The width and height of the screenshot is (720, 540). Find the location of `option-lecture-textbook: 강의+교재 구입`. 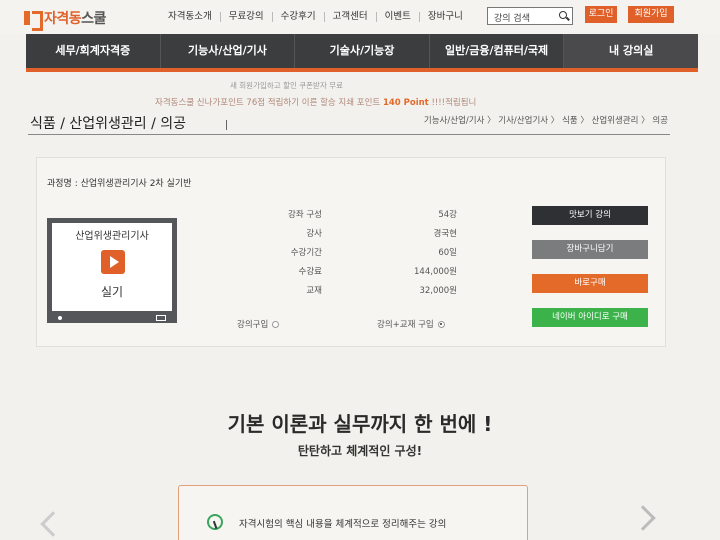

option-lecture-textbook: 강의+교재 구입 is located at coordinates (411, 324).